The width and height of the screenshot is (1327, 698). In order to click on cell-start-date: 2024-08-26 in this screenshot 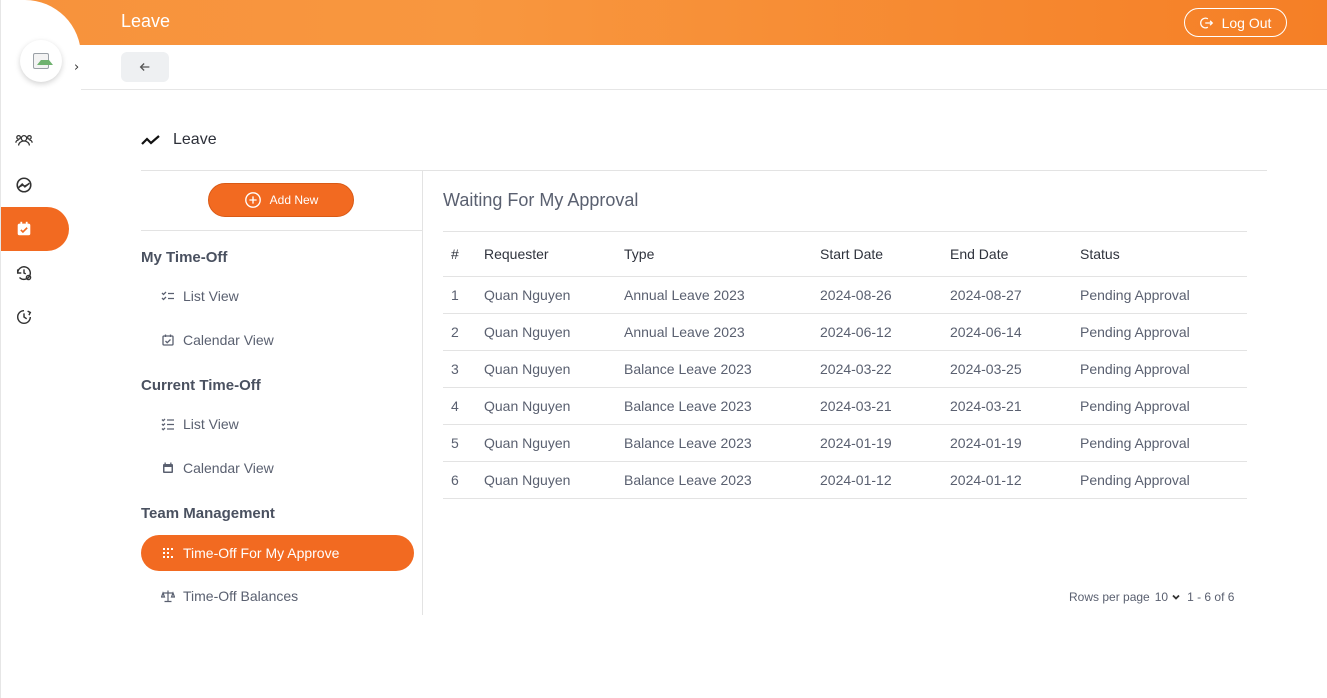, I will do `click(877, 295)`.